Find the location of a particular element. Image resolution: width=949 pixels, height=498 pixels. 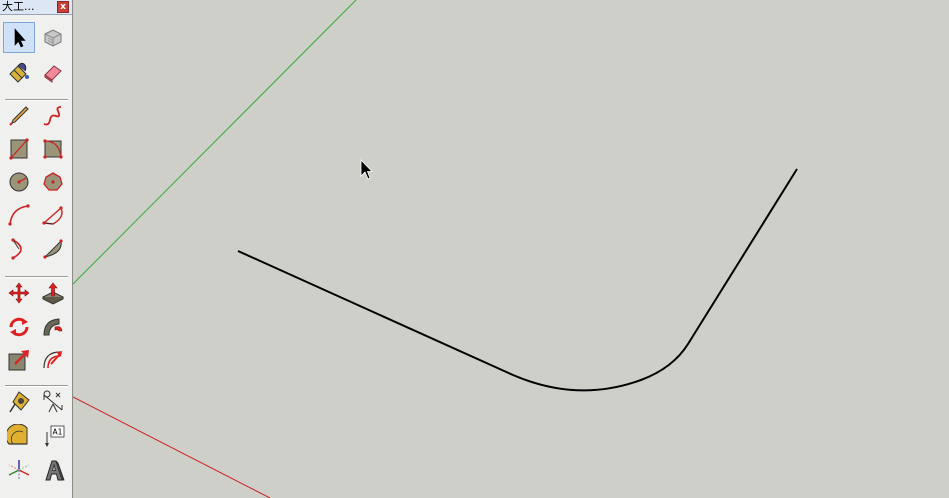

arc-tool-button is located at coordinates (19, 214).